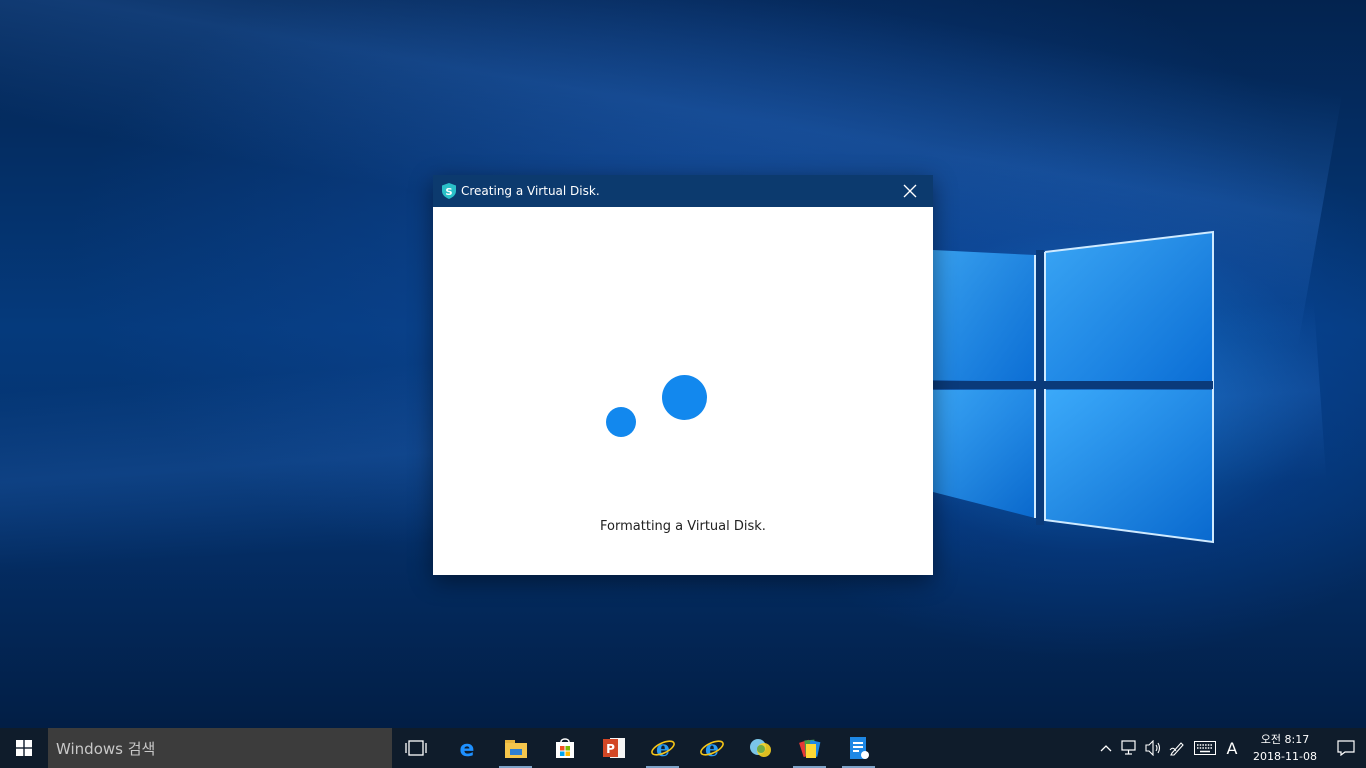  I want to click on network-icon, so click(1128, 747).